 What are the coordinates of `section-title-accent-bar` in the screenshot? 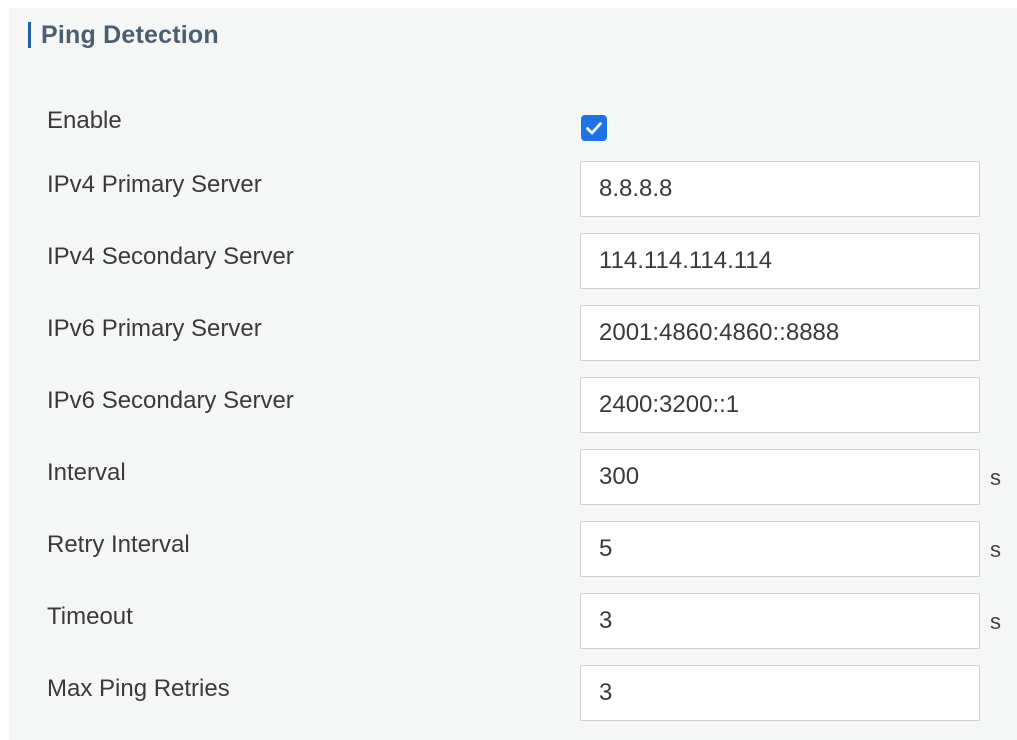 It's located at (29, 35).